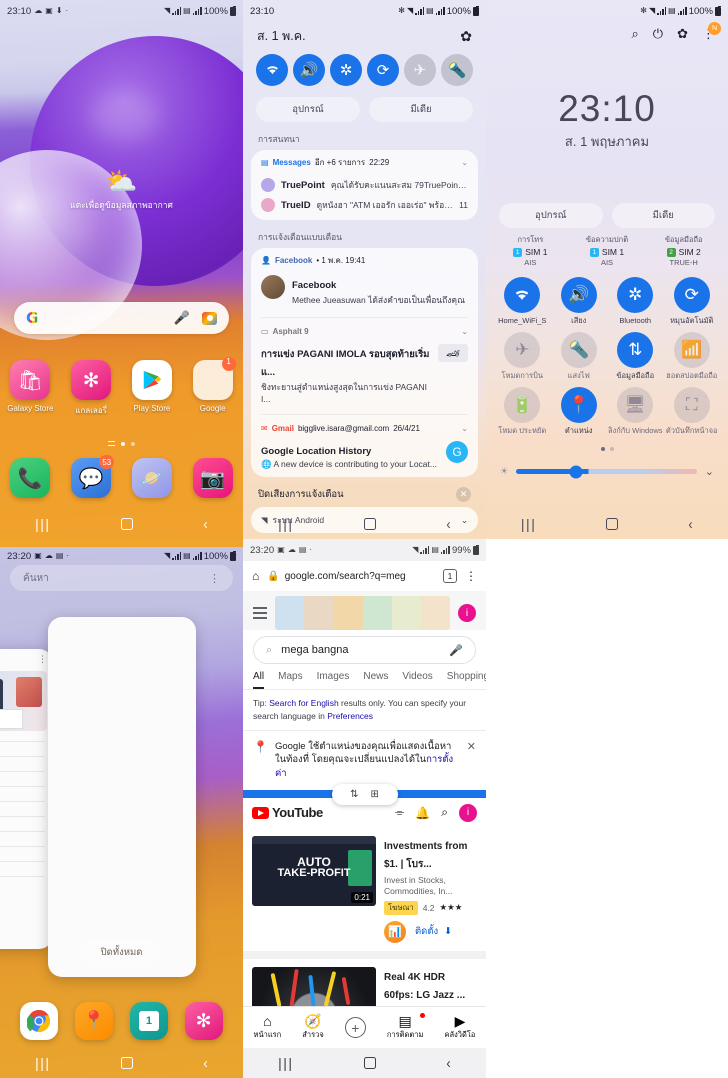  I want to click on ad-install-row: 📊 ติดตั้ง ⬇, so click(430, 931).